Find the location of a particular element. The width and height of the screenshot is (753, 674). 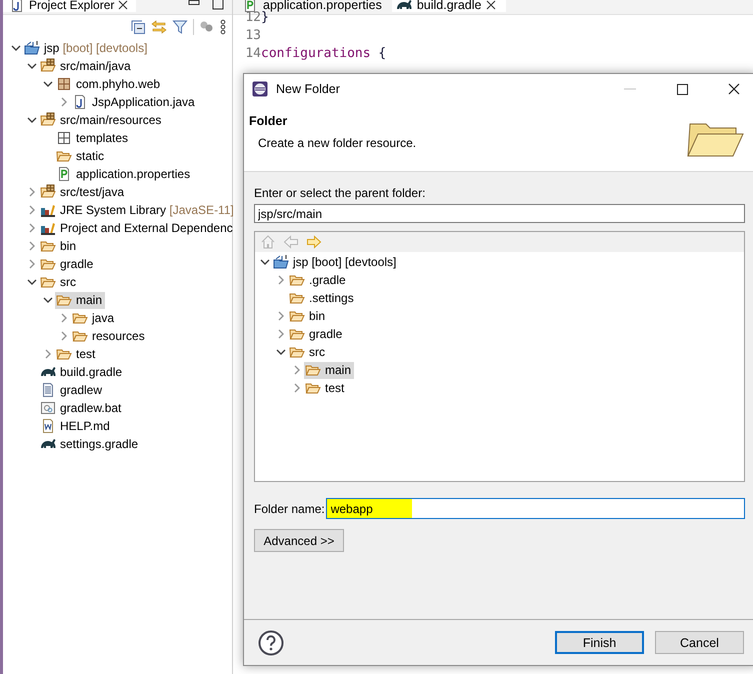

folder-name-field: webapp is located at coordinates (535, 508).